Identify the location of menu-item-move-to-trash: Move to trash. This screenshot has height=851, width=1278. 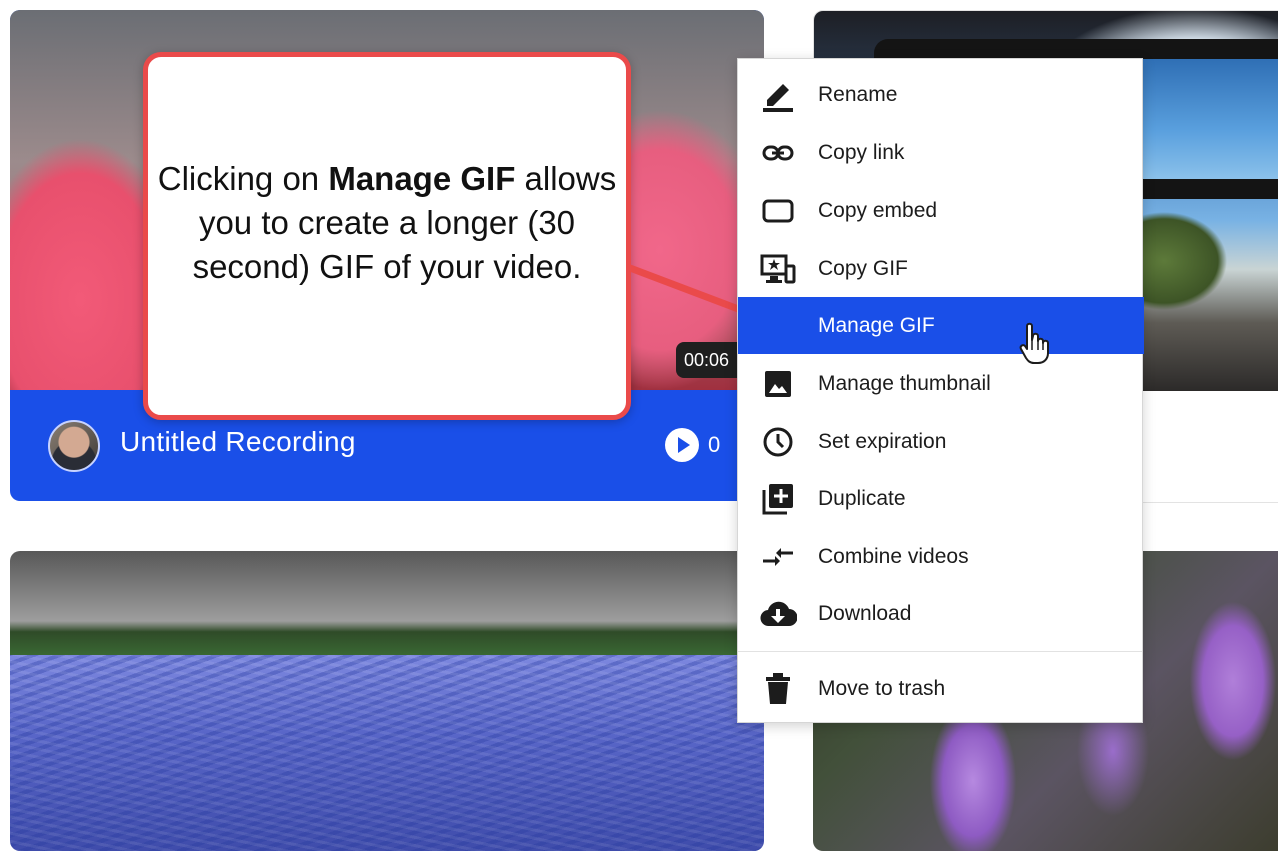
(941, 688).